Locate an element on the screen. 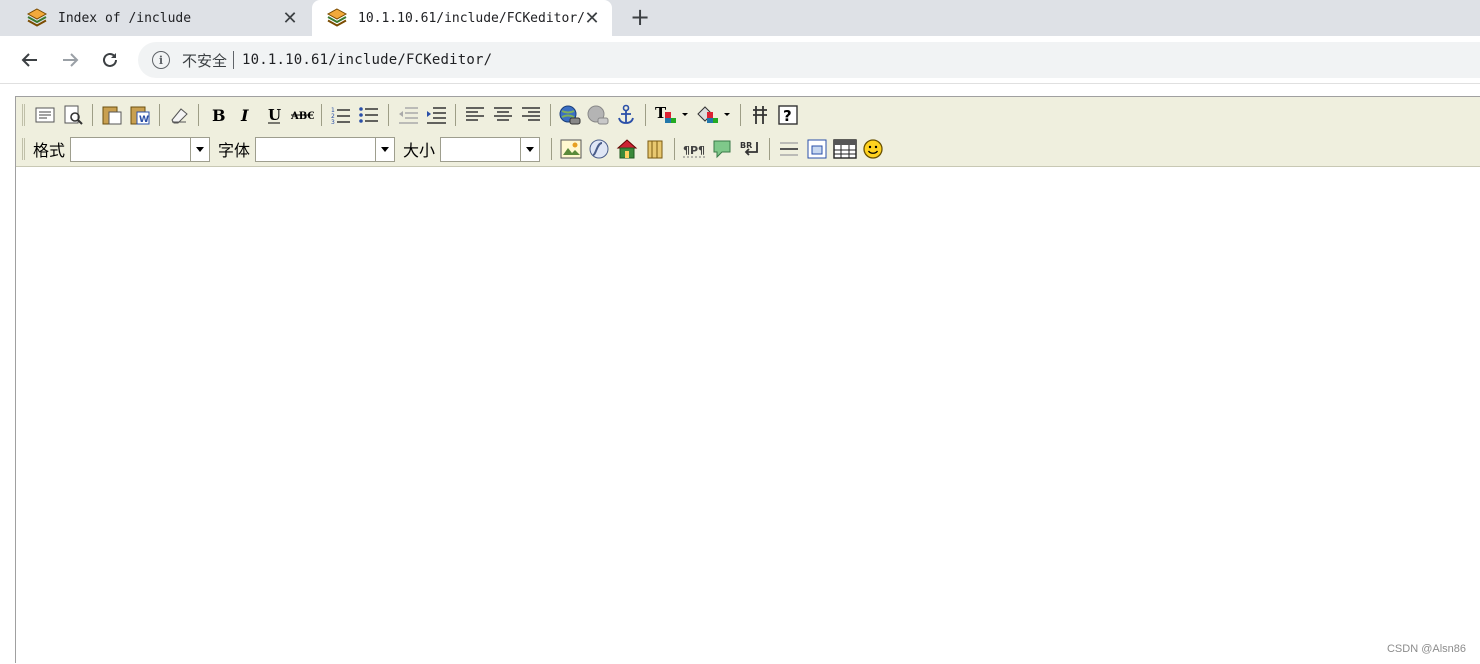 The width and height of the screenshot is (1480, 664). source-icon is located at coordinates (45, 115).